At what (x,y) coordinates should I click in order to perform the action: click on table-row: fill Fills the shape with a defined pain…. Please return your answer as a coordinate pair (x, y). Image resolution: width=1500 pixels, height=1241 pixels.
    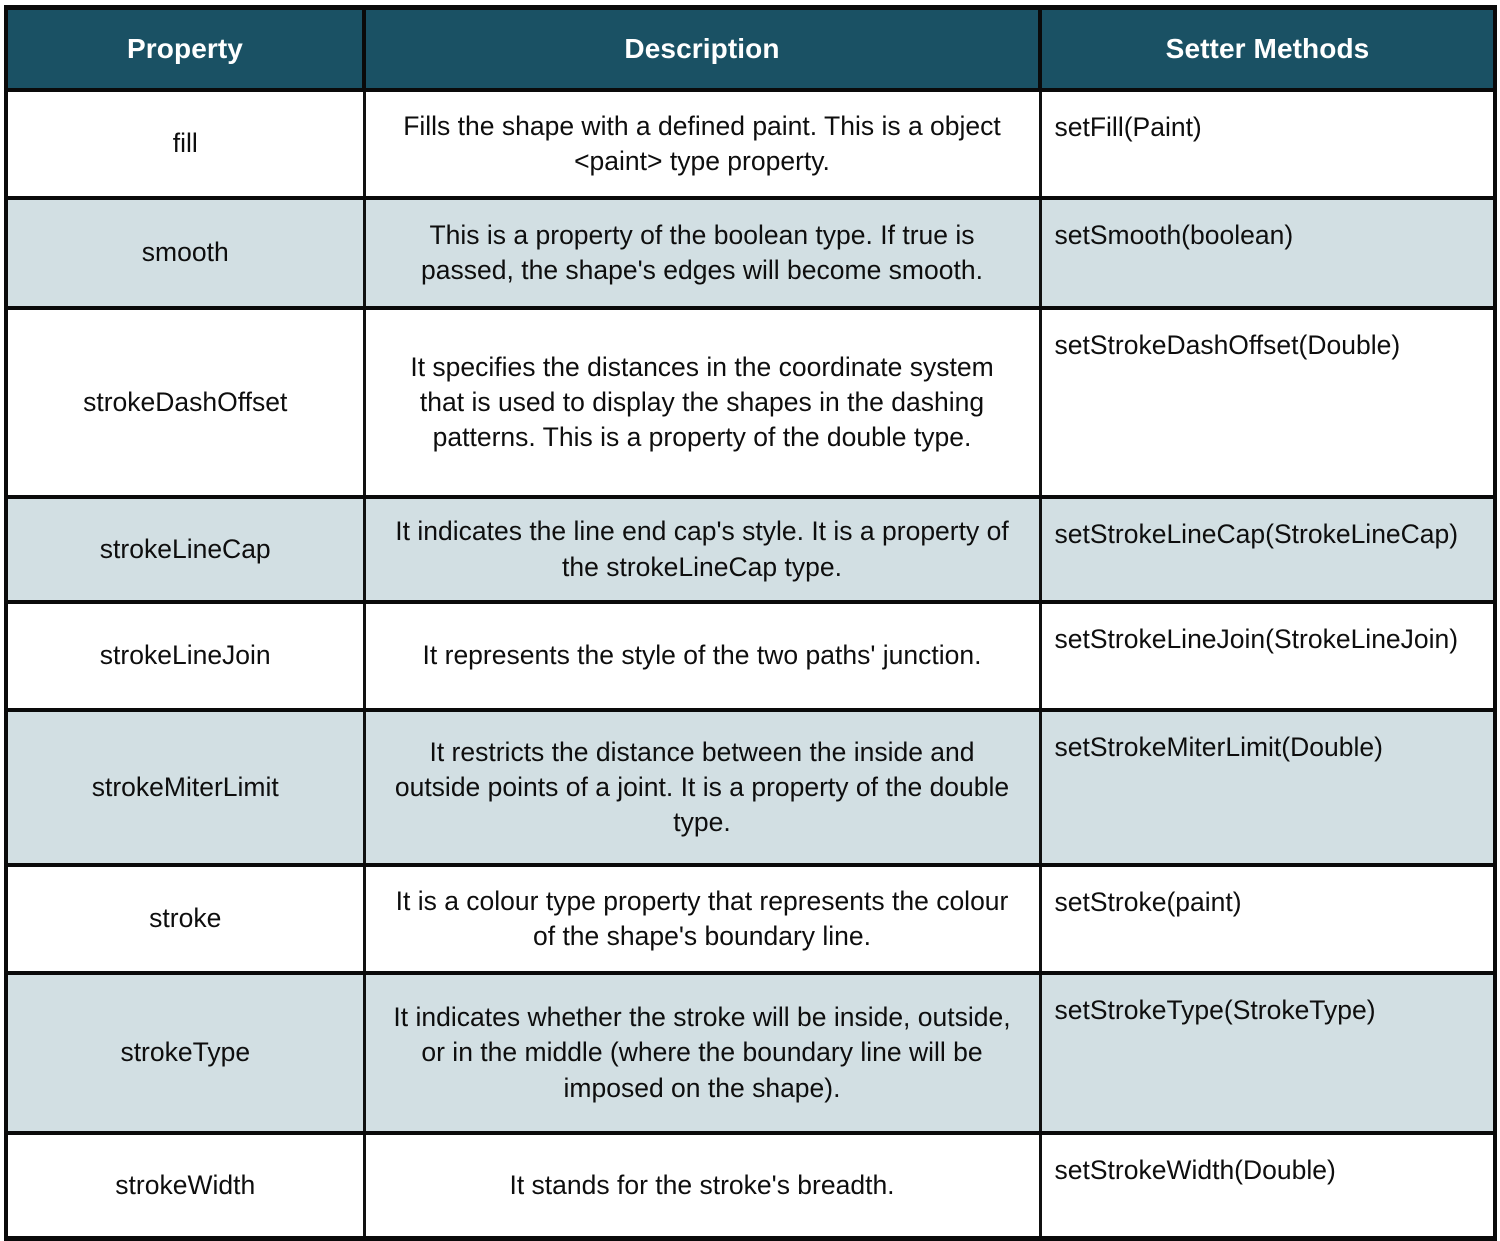
    Looking at the image, I should click on (750, 145).